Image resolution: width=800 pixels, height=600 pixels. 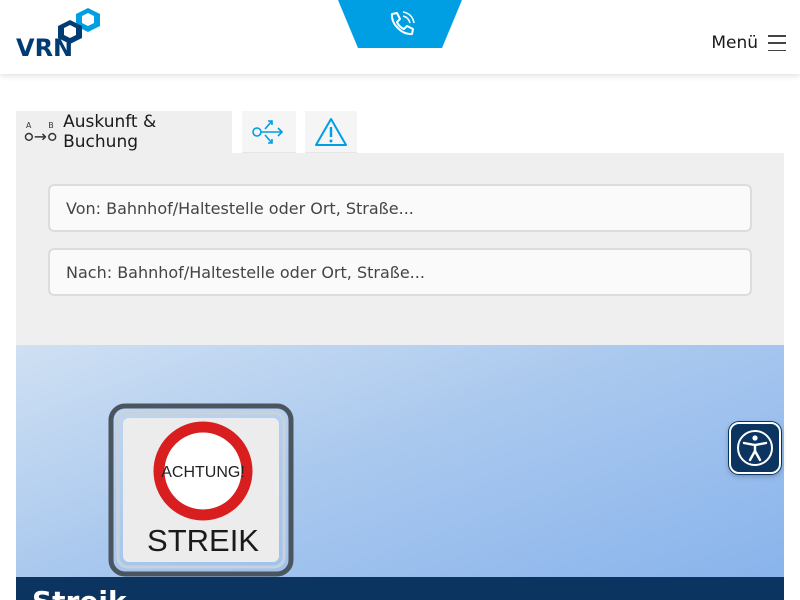 I want to click on hero-caption-text: Streik, so click(x=79, y=592).